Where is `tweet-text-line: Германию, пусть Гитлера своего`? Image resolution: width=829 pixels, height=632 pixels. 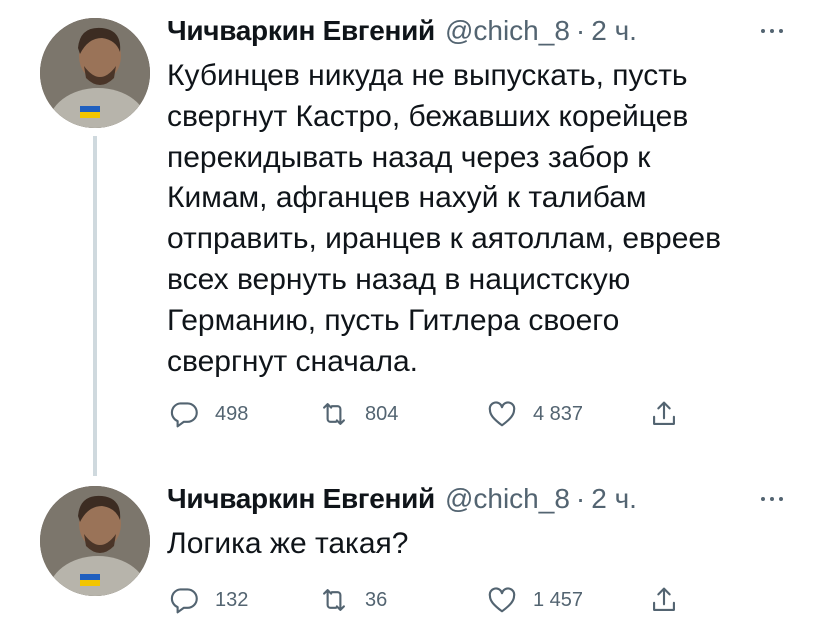 tweet-text-line: Германию, пусть Гитлера своего is located at coordinates (393, 320).